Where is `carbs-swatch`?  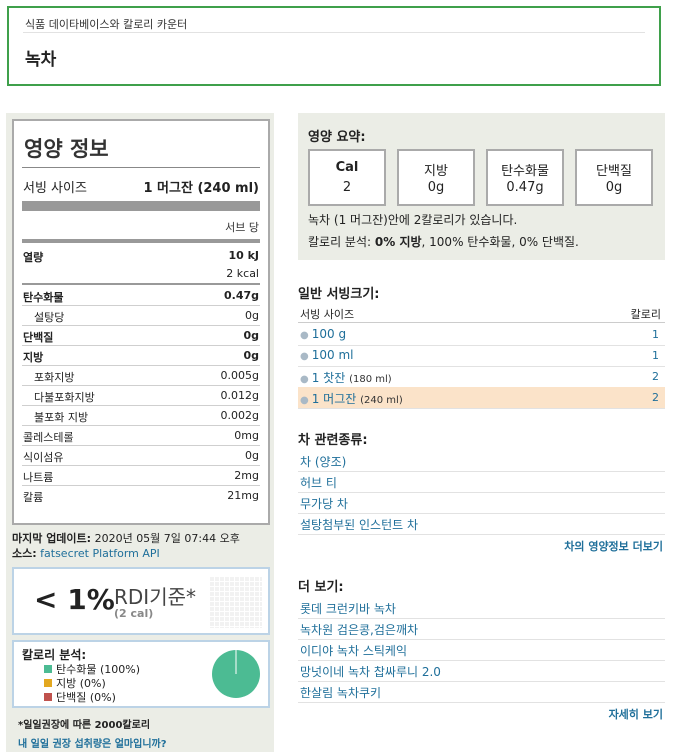 carbs-swatch is located at coordinates (48, 669).